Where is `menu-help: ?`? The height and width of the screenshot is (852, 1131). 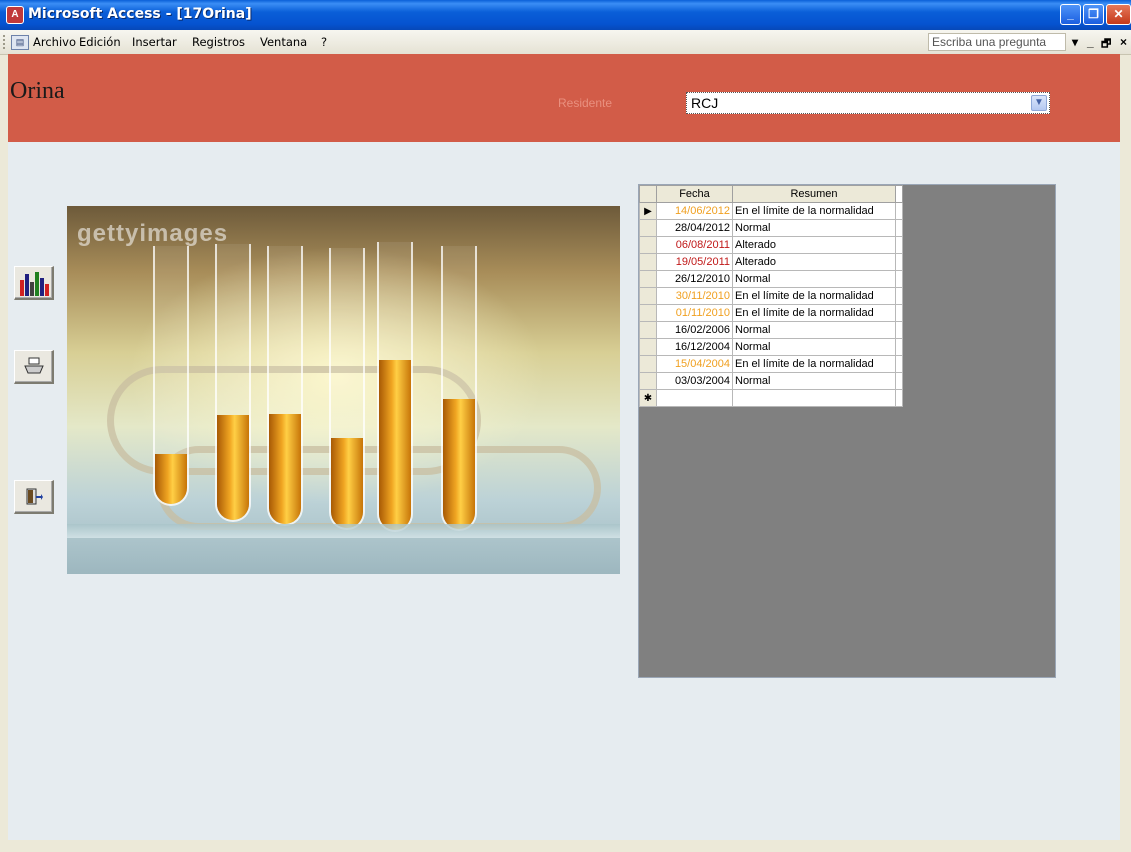 menu-help: ? is located at coordinates (324, 42).